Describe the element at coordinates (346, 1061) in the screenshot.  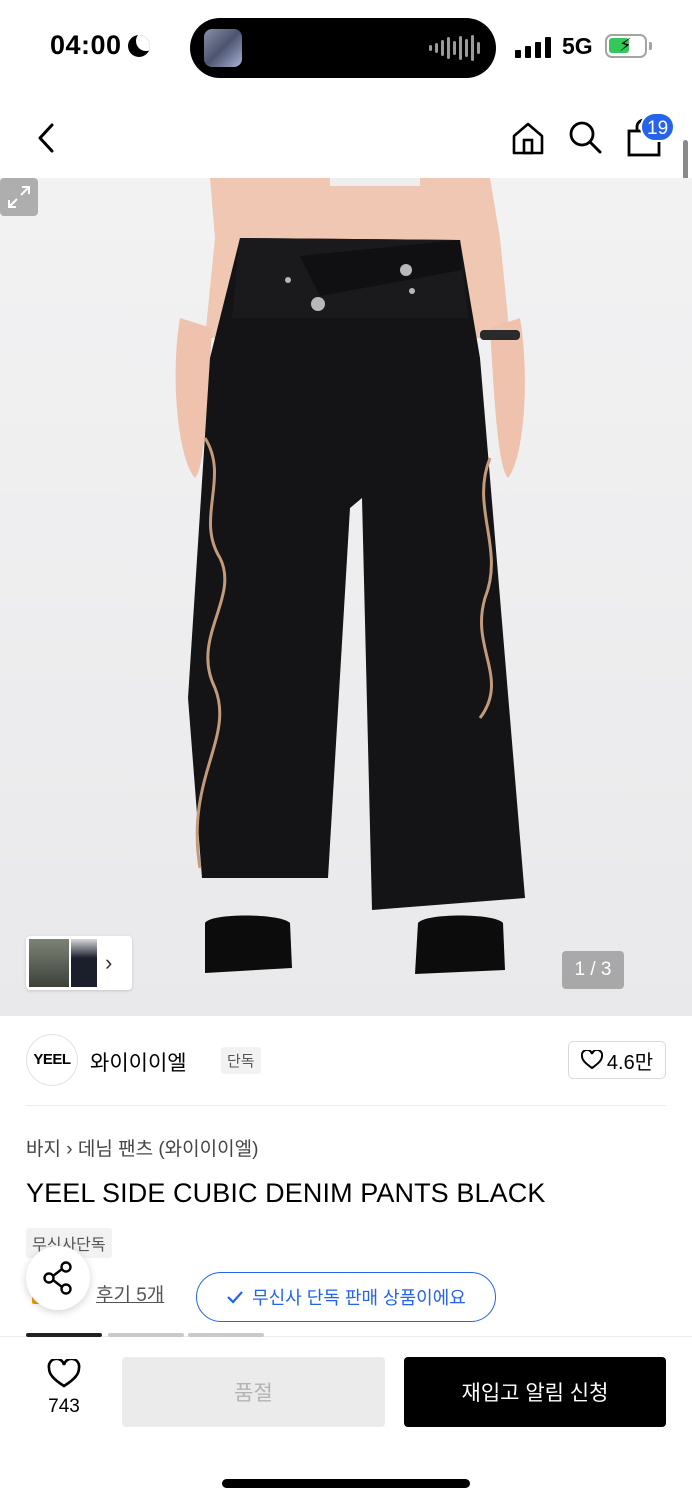
I see `brand-row: YEEL 와이이이엘 단독 4.6만` at that location.